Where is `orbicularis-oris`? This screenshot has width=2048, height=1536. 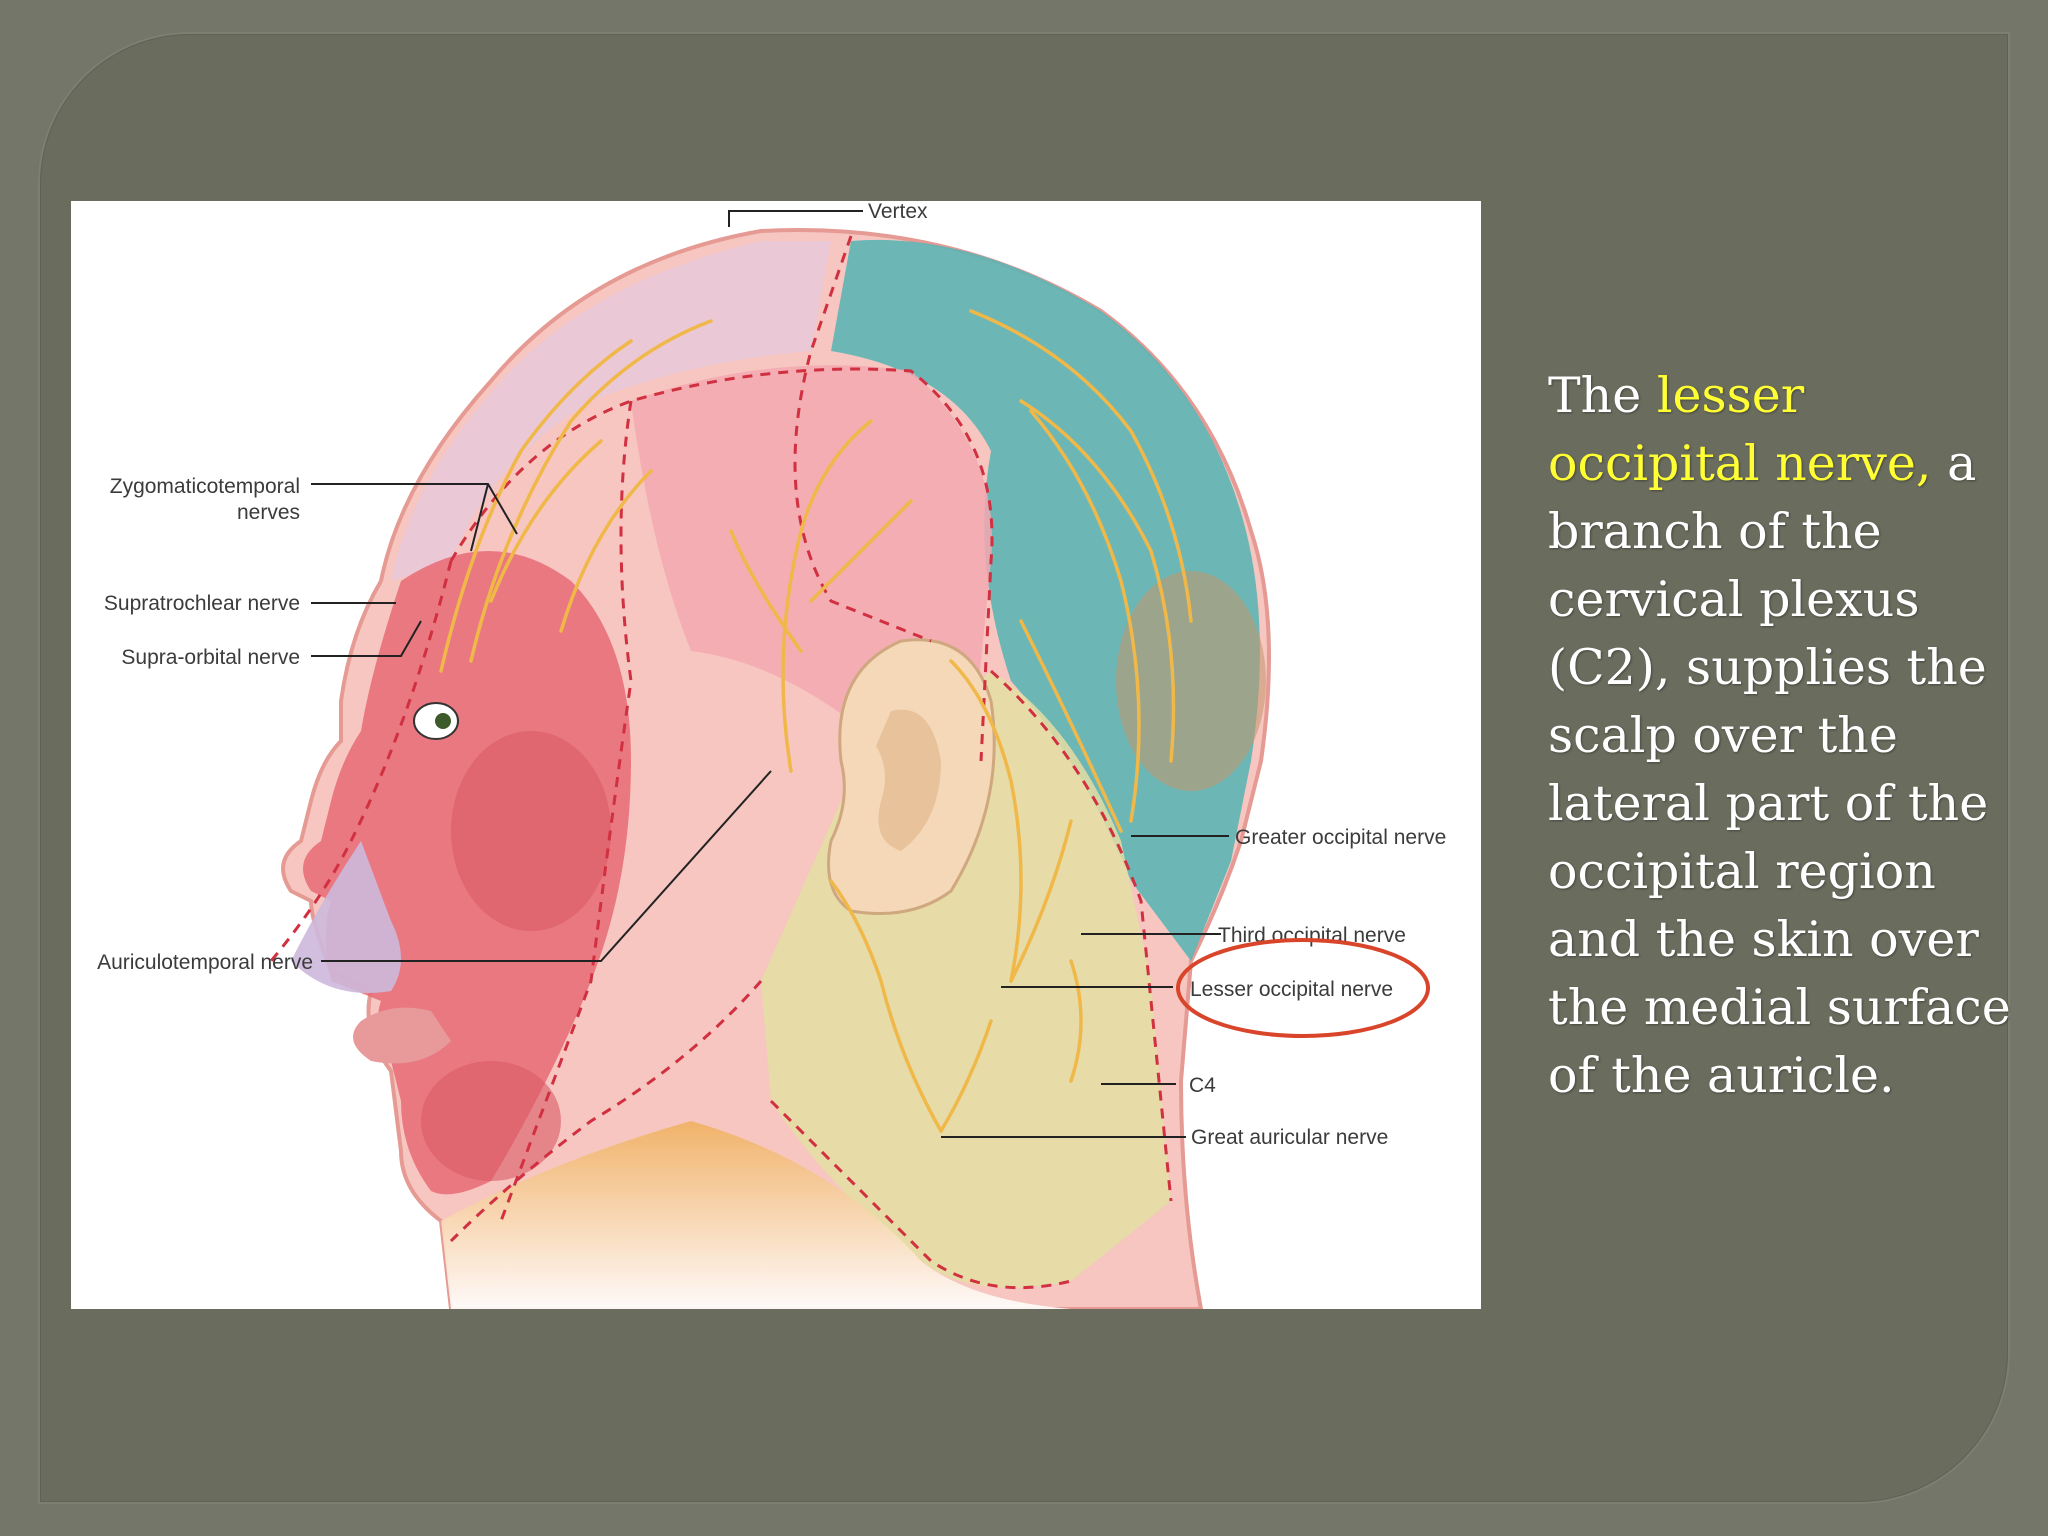
orbicularis-oris is located at coordinates (491, 1121).